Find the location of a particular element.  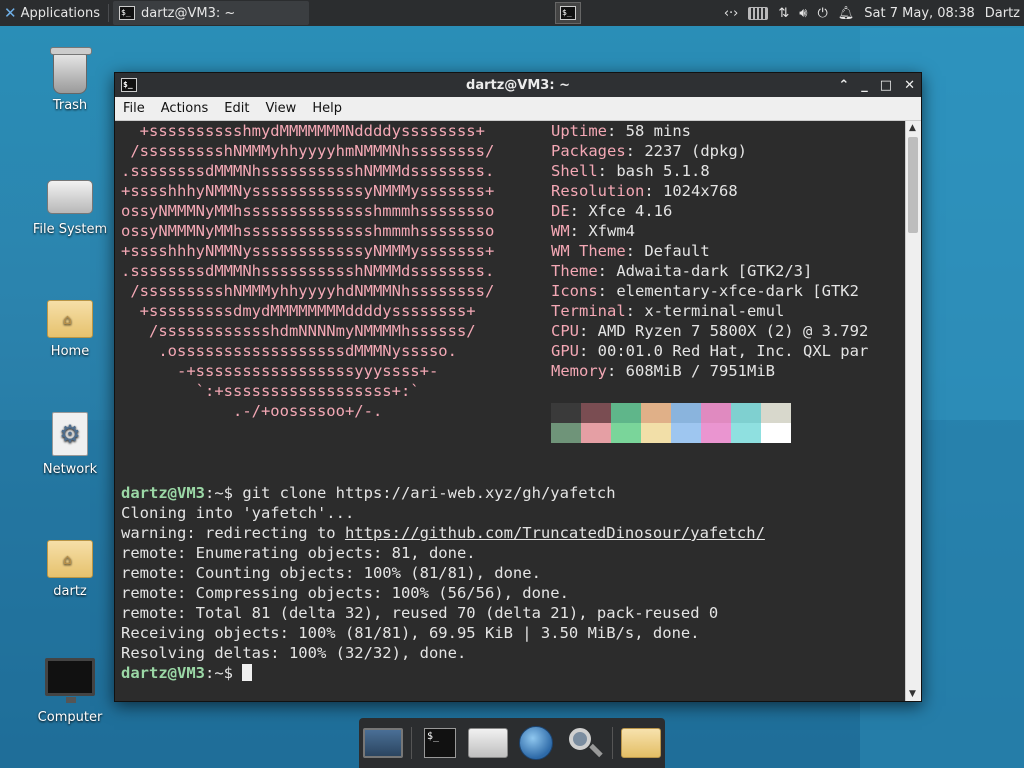

desktop-icon-file-system: File System is located at coordinates (70, 204).